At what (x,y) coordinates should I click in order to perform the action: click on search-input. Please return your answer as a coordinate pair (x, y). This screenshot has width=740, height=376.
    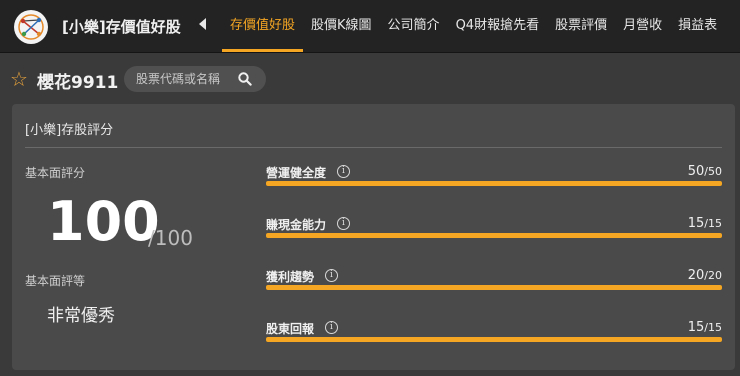
    Looking at the image, I should click on (183, 79).